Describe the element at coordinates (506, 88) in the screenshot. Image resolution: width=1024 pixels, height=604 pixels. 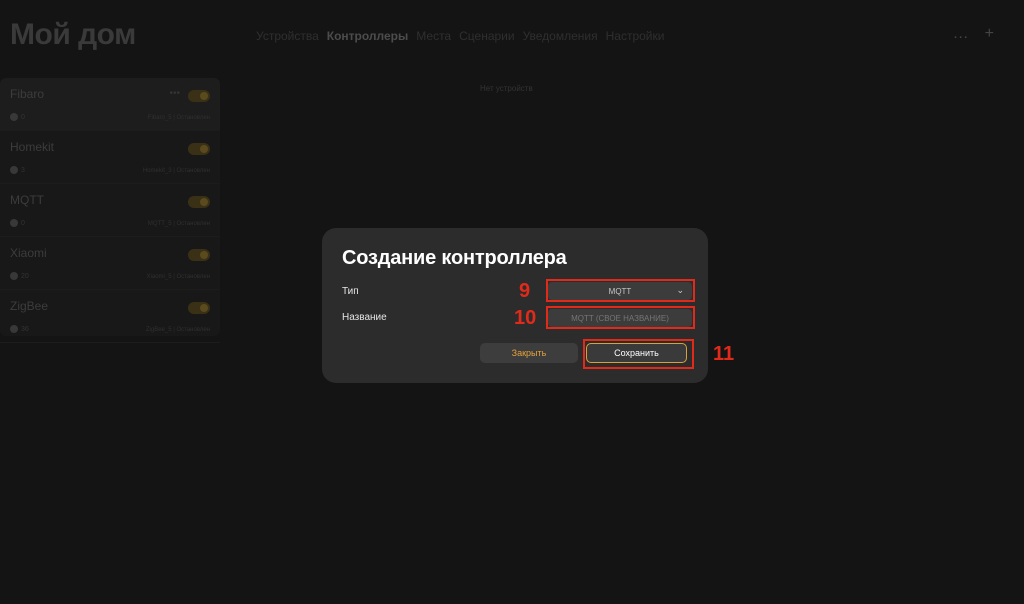
I see `empty-devices-text: Нет устройств` at that location.